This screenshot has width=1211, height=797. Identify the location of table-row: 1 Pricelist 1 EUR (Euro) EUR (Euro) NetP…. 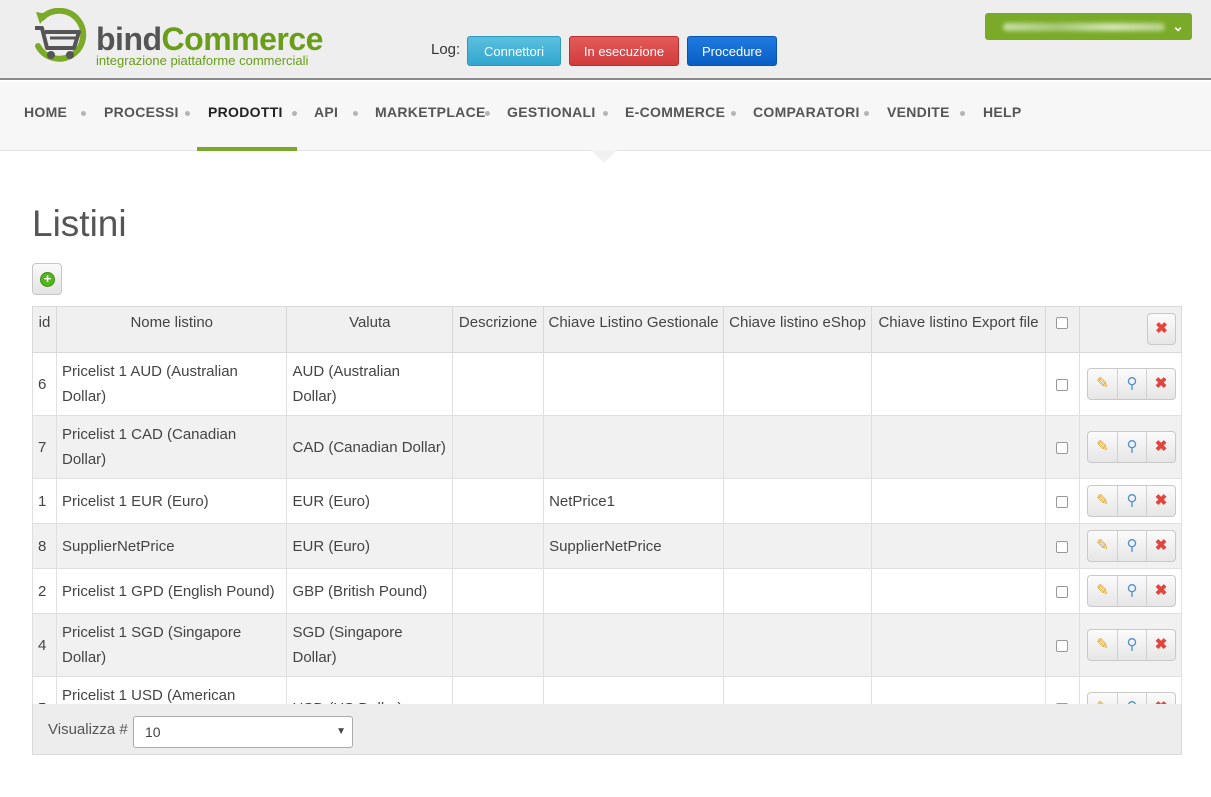
(607, 501).